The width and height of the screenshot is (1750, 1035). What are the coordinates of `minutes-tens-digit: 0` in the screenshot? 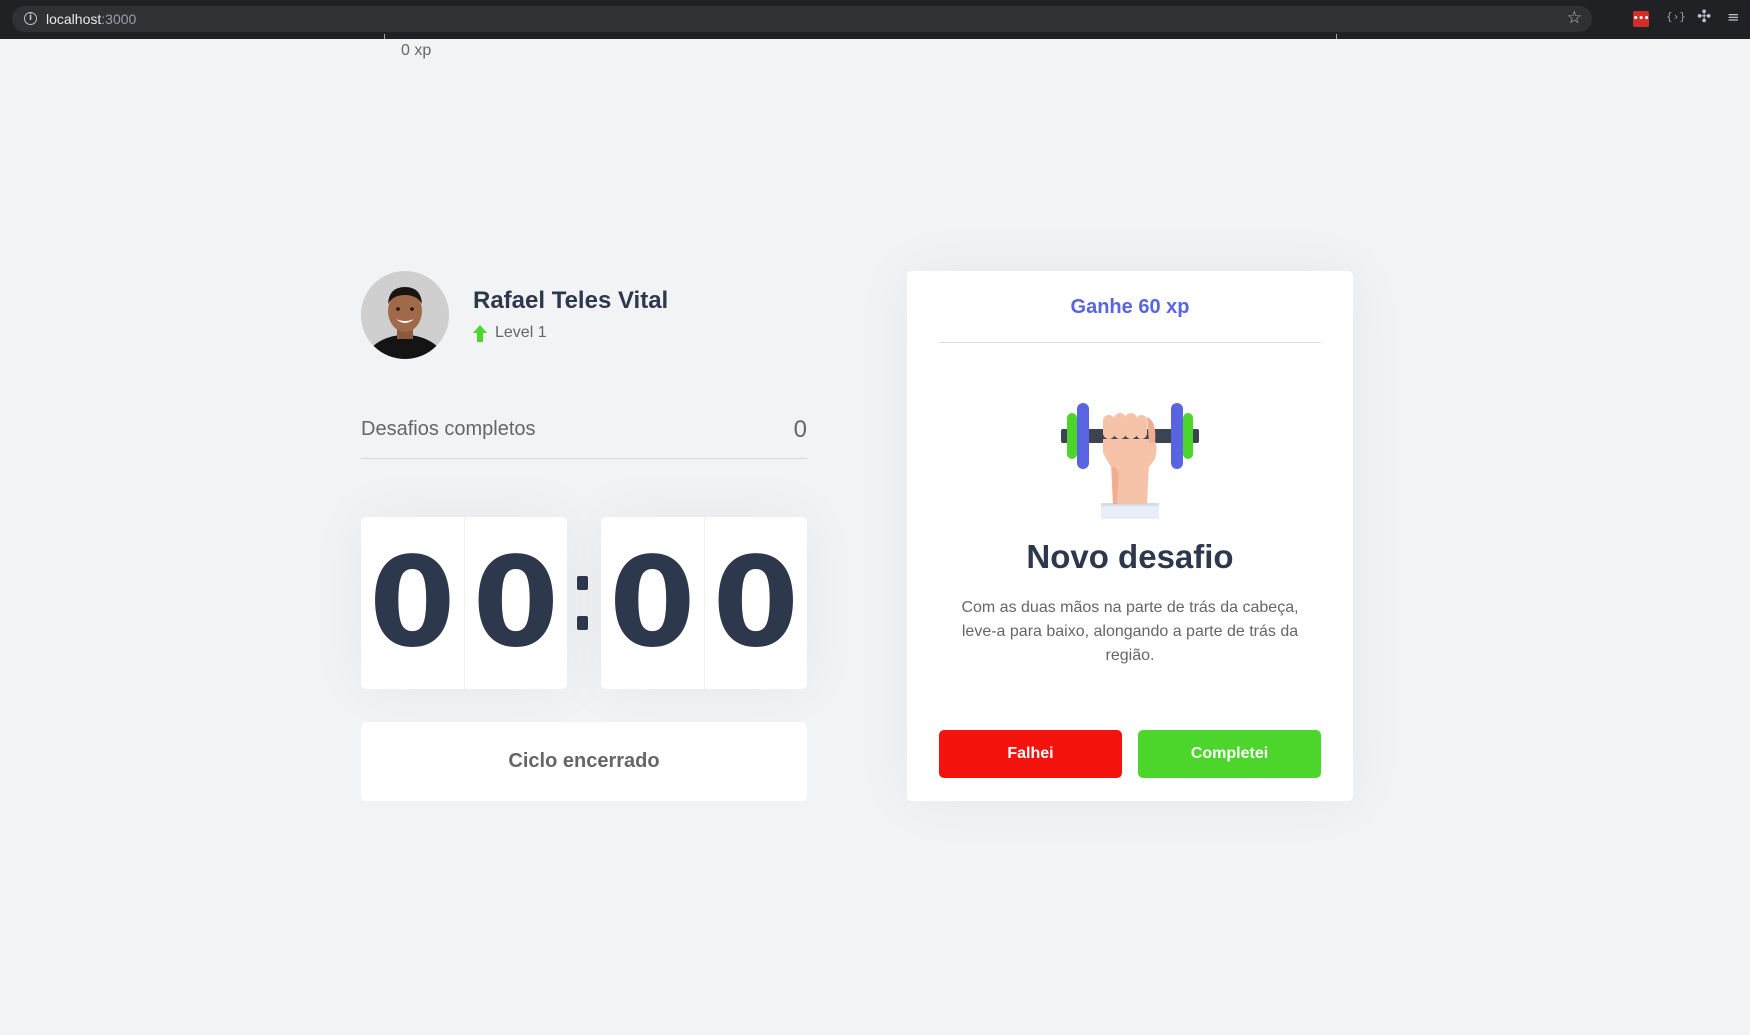 It's located at (412, 603).